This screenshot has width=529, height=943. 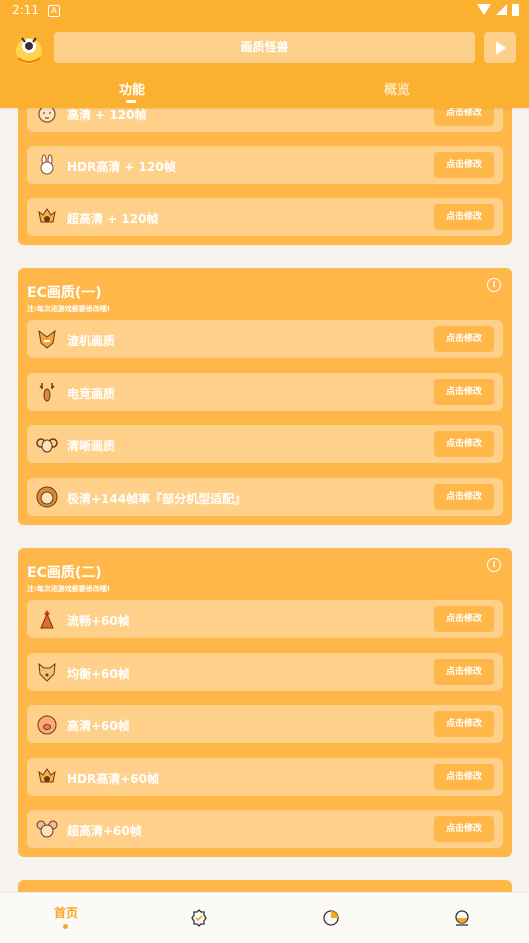 I want to click on tab-indicator, so click(x=131, y=101).